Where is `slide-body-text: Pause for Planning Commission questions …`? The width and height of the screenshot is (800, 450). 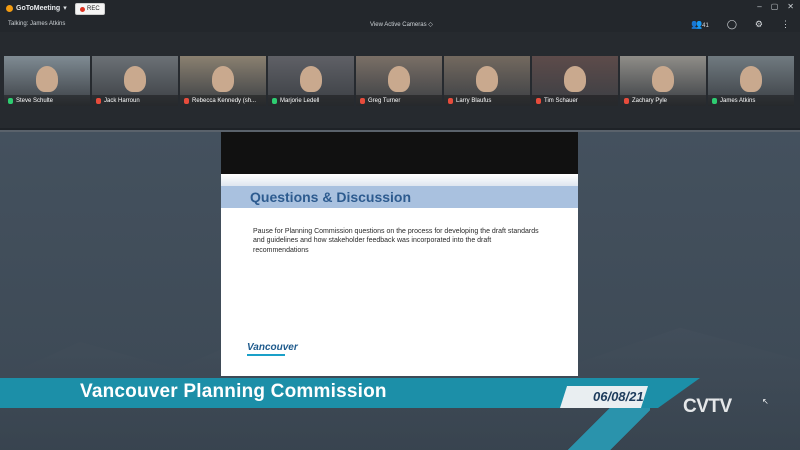 slide-body-text: Pause for Planning Commission questions … is located at coordinates (396, 241).